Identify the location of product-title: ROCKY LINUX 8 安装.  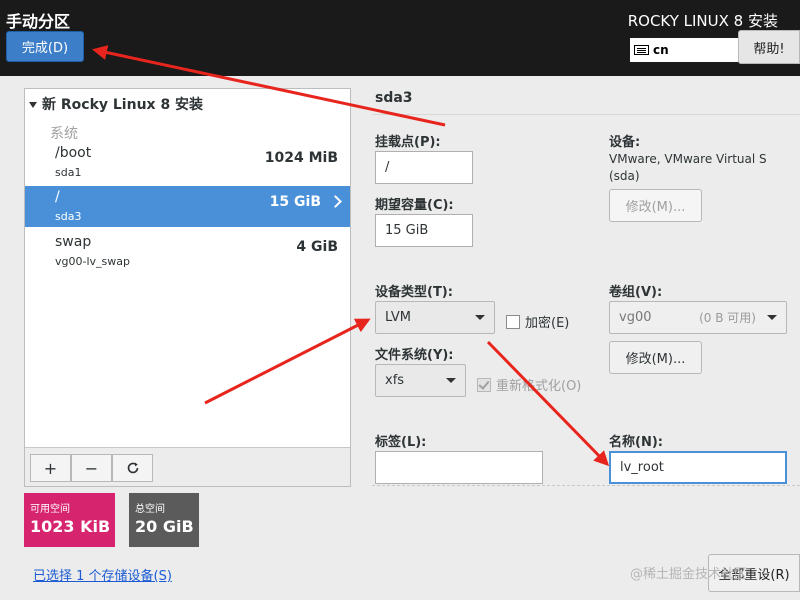
(702, 21).